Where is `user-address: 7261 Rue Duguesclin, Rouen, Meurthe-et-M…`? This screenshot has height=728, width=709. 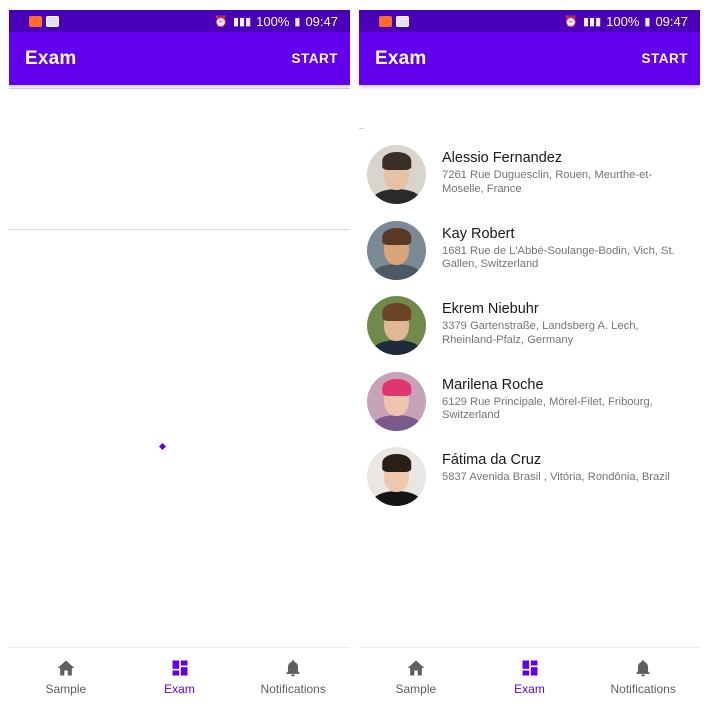 user-address: 7261 Rue Duguesclin, Rouen, Meurthe-et-M… is located at coordinates (547, 182).